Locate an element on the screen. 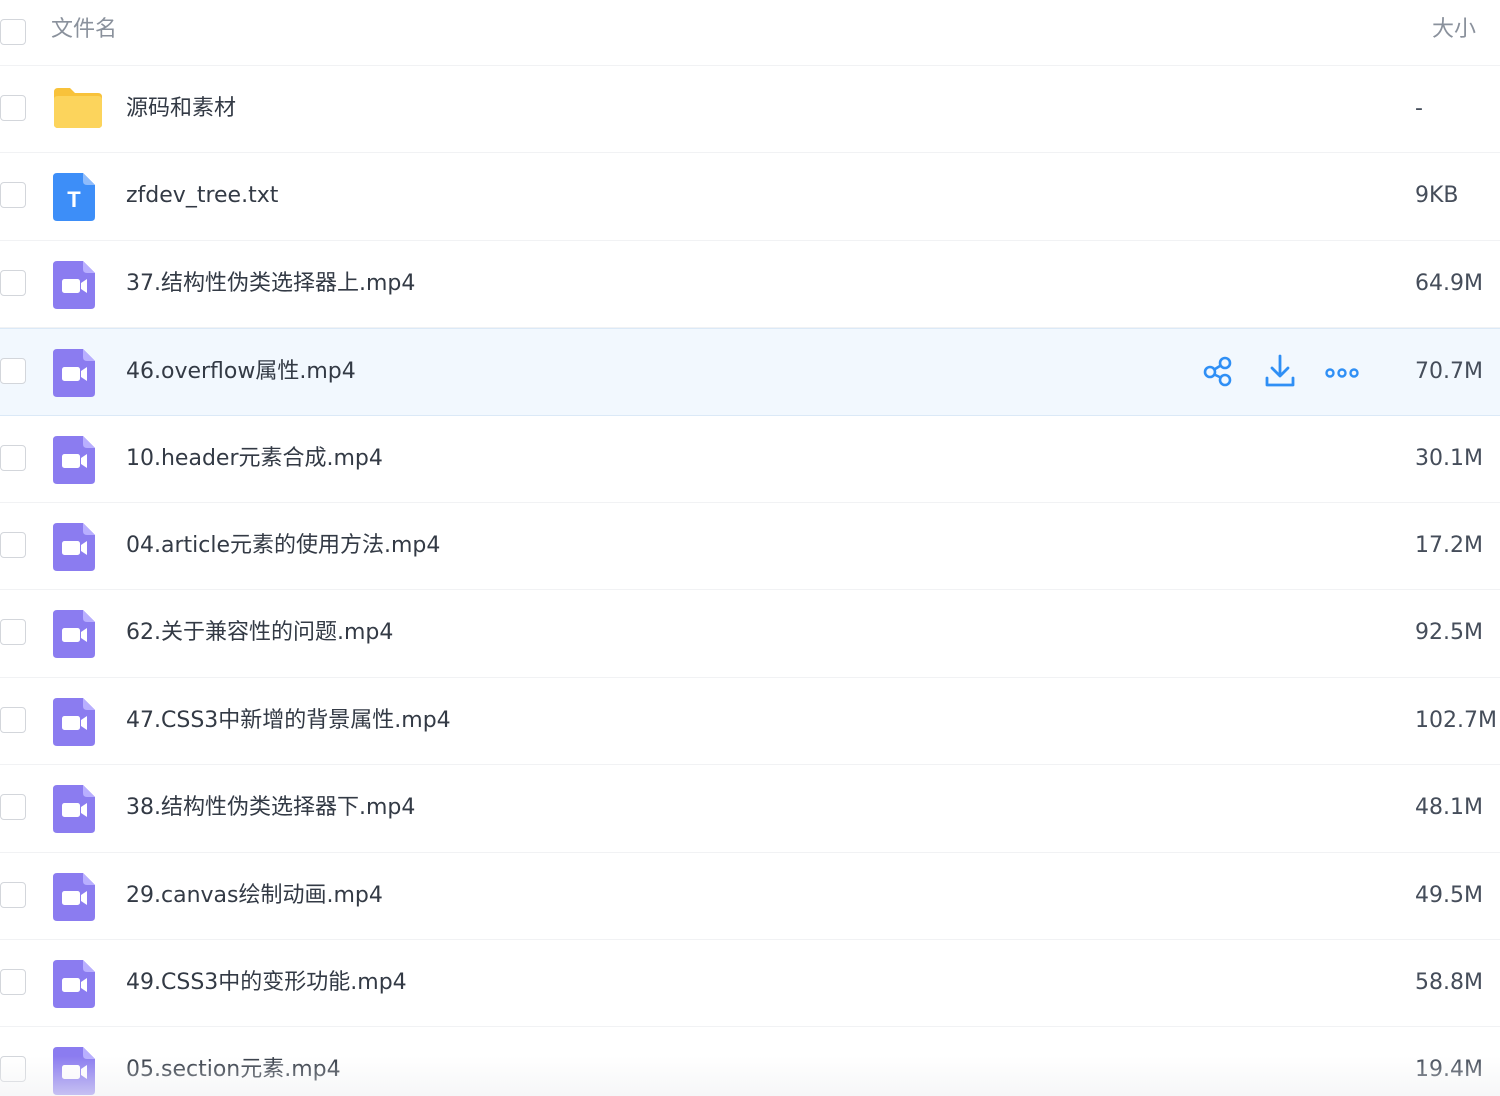 Image resolution: width=1500 pixels, height=1096 pixels. column-header-name: 文件名 is located at coordinates (84, 30).